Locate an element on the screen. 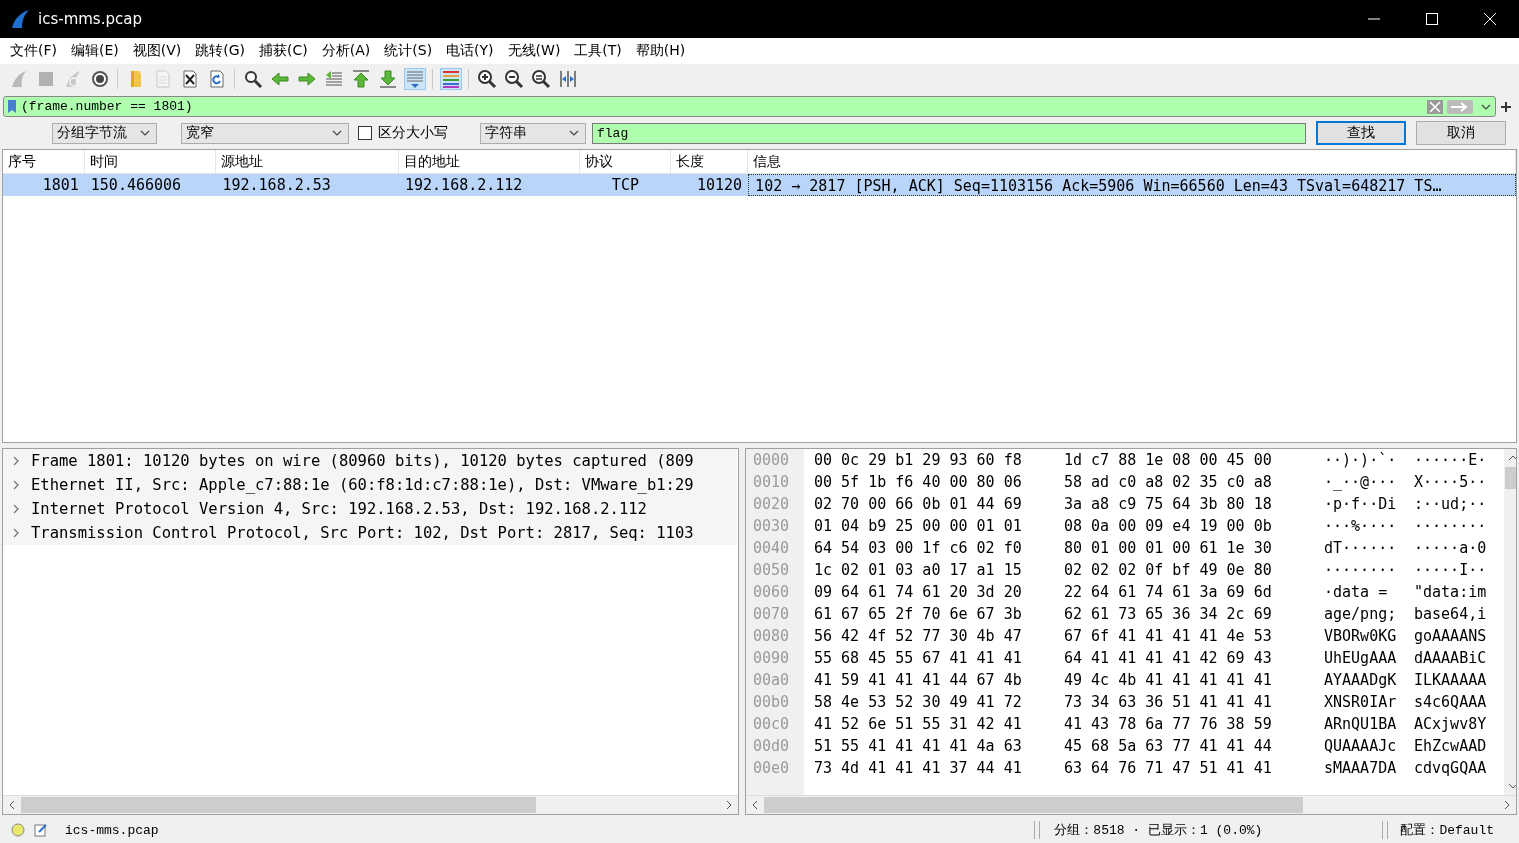 The height and width of the screenshot is (843, 1519). column-header: 长度 is located at coordinates (710, 161).